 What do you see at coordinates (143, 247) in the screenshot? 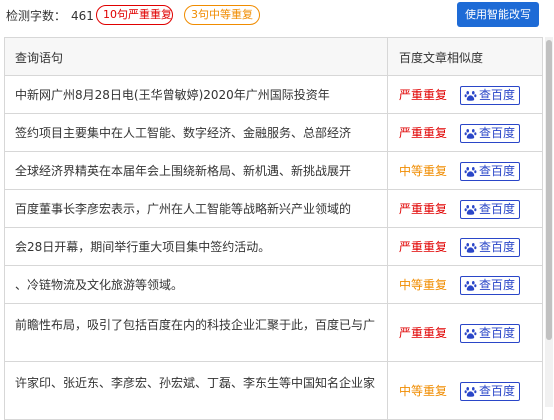
I see `query-text: 会28日开幕，期间举行重大项目集中签约活动。` at bounding box center [143, 247].